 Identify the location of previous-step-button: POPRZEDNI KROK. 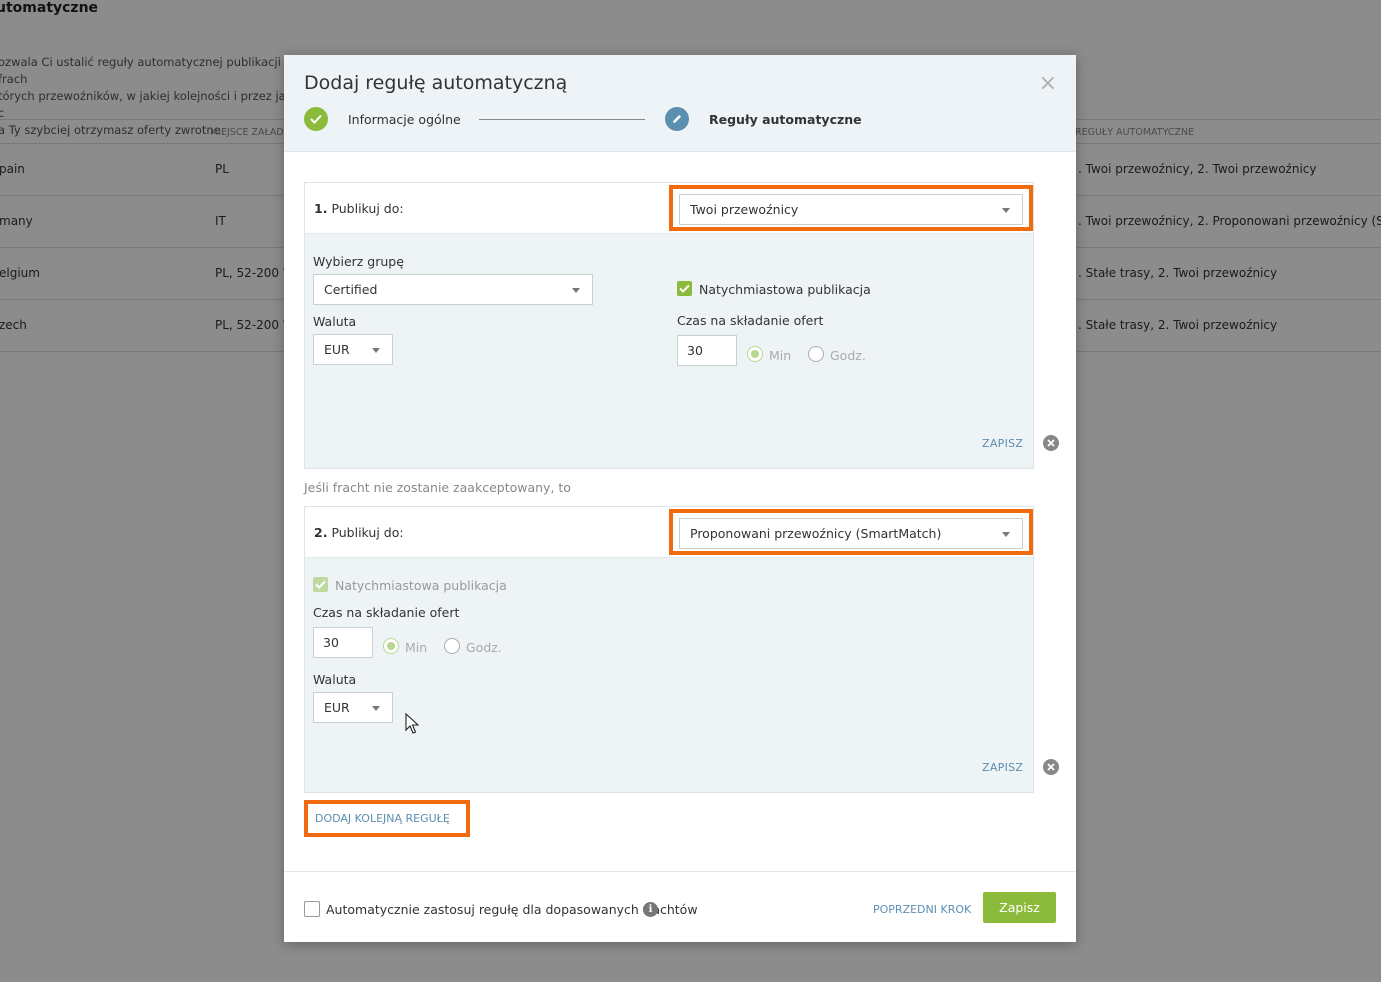
(922, 909).